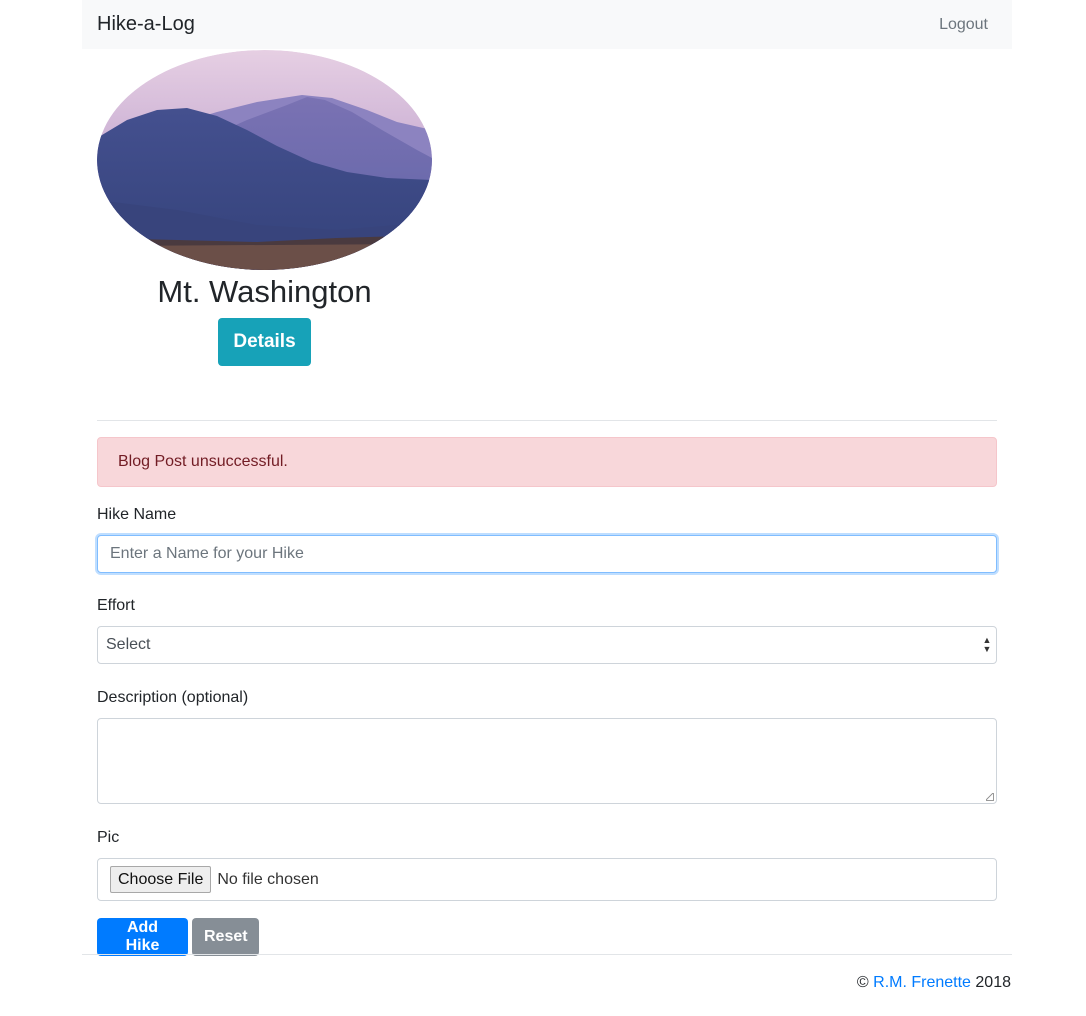 The image size is (1086, 1016). What do you see at coordinates (547, 420) in the screenshot?
I see `section-divider` at bounding box center [547, 420].